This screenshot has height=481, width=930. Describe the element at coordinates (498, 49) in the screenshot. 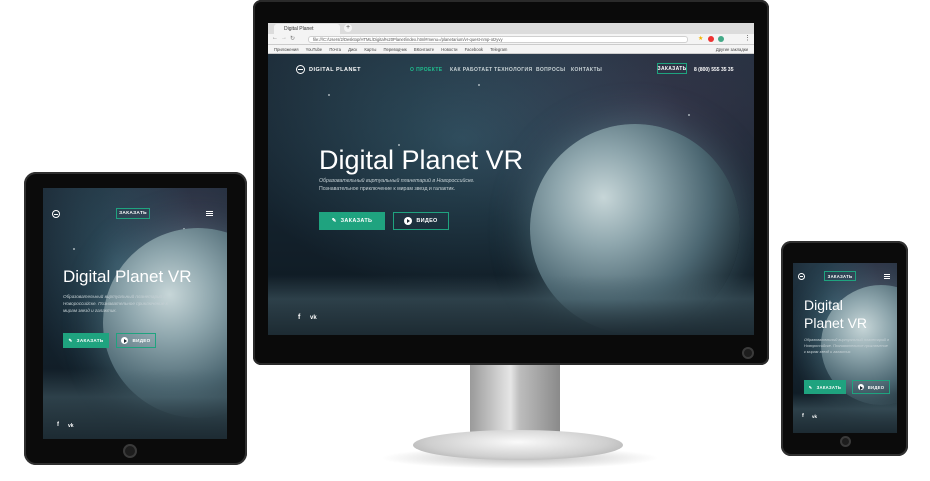

I see `bookmark-item: Telegram` at that location.